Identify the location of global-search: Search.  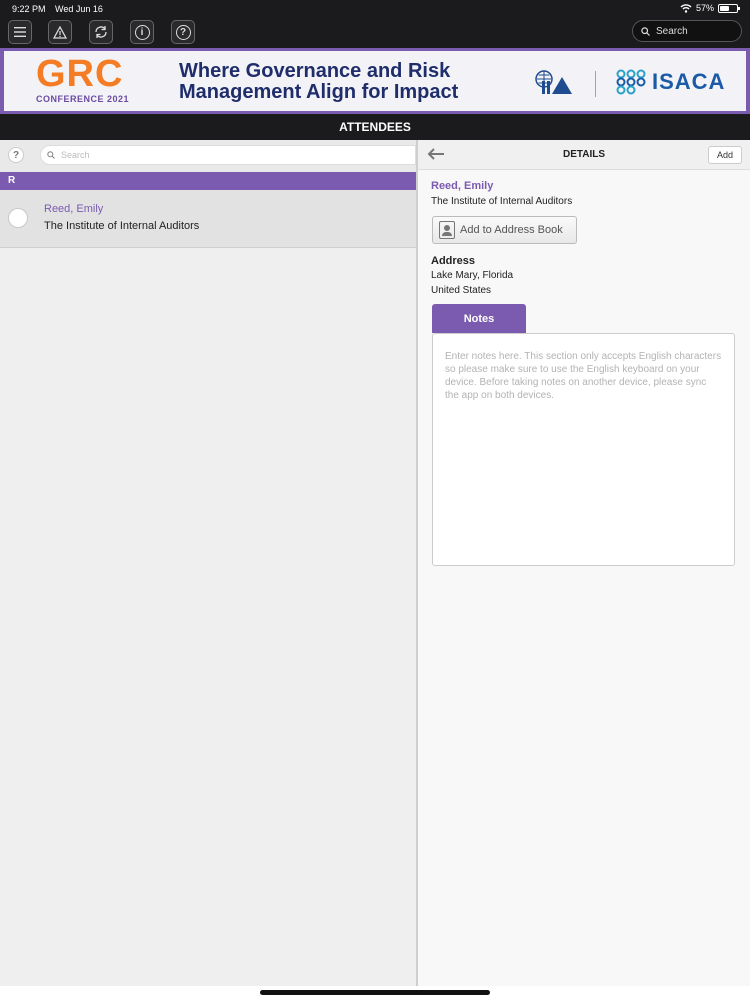
(687, 31).